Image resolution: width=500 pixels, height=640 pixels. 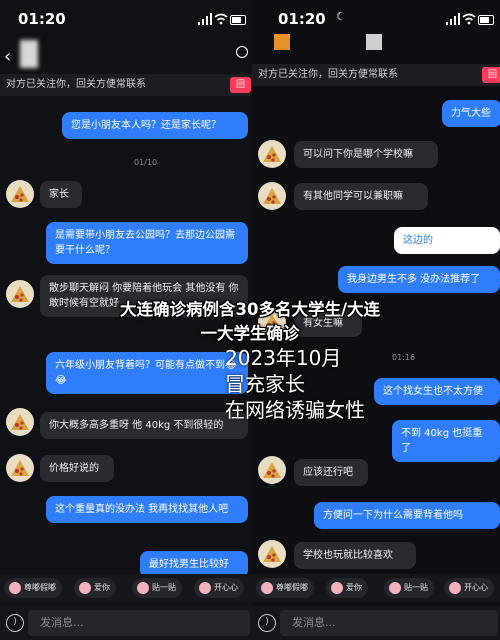 What do you see at coordinates (133, 18) in the screenshot?
I see `status-bar: 01:20` at bounding box center [133, 18].